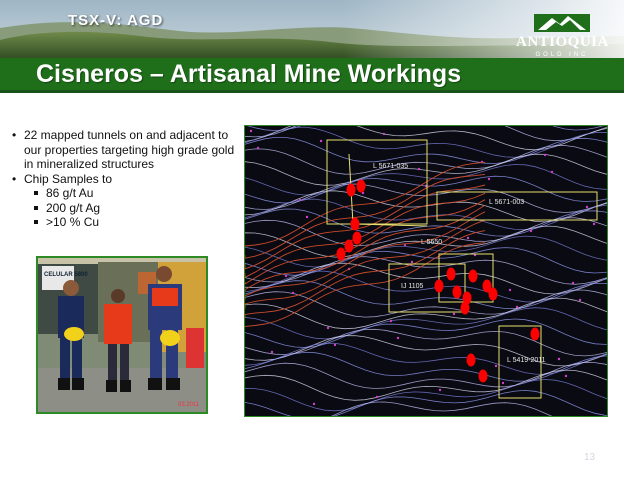 This screenshot has height=480, width=624. What do you see at coordinates (116, 20) in the screenshot?
I see `ticker-symbol: TSX-V: AGD` at bounding box center [116, 20].